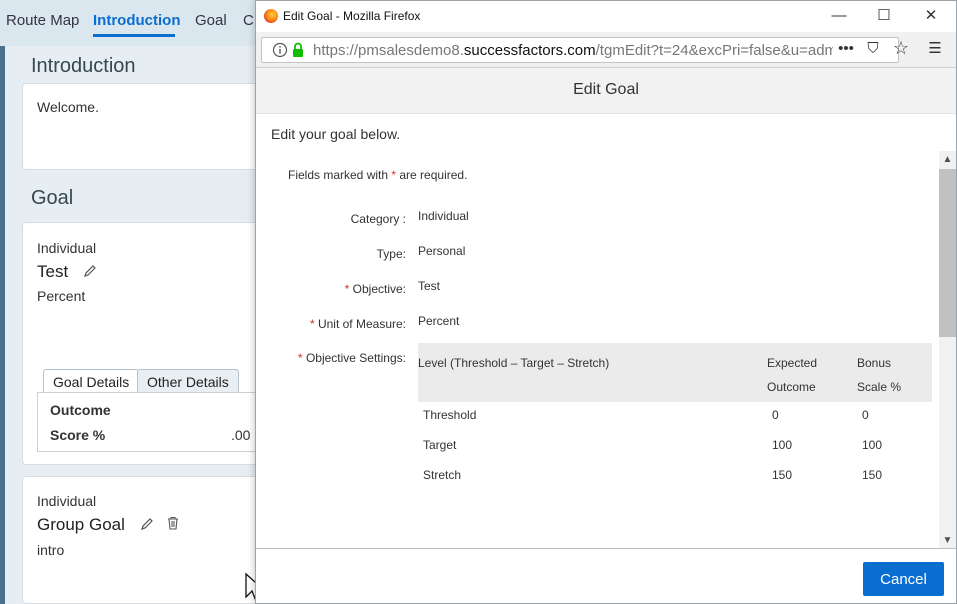 This screenshot has width=957, height=604. What do you see at coordinates (53, 271) in the screenshot?
I see `goal-name: Test` at bounding box center [53, 271].